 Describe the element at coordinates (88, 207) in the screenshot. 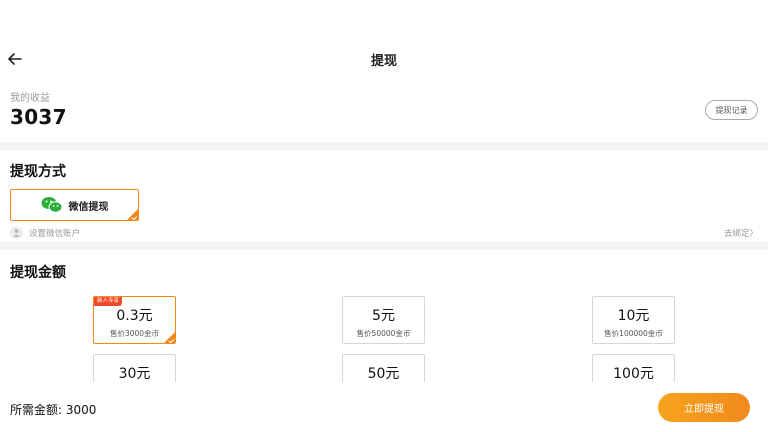

I see `wechat-withdraw-label: 微信提现` at that location.